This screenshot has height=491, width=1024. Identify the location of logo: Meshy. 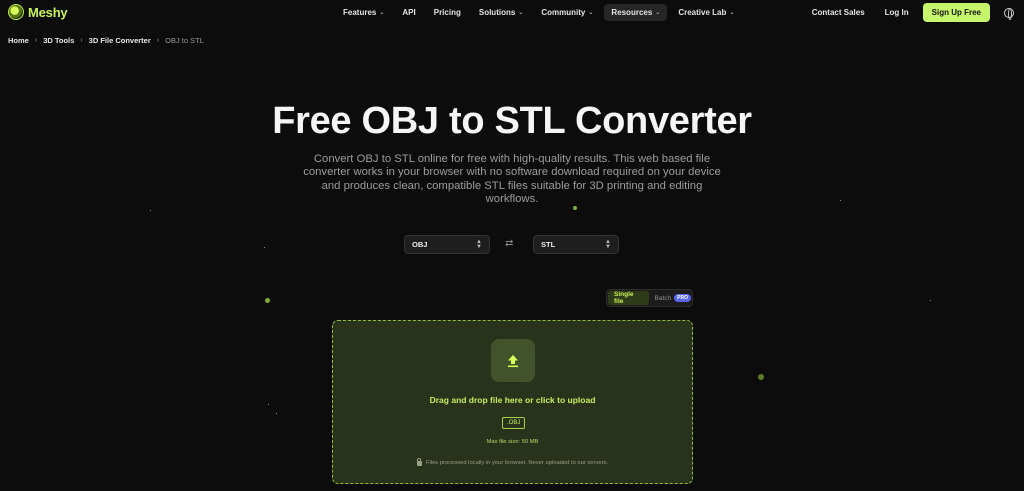
(38, 12).